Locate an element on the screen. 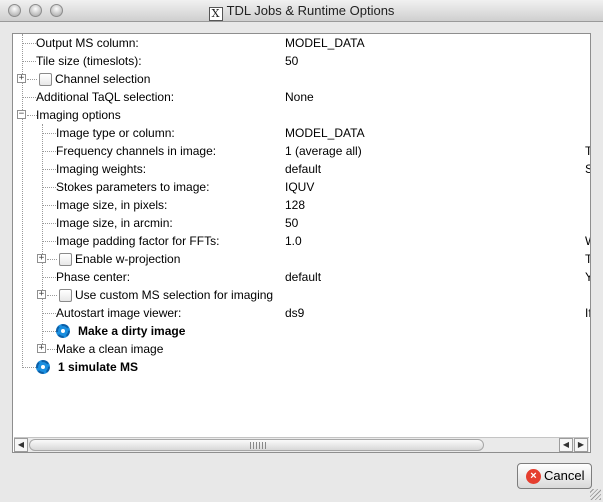 The height and width of the screenshot is (502, 603). row-label: Phase center: is located at coordinates (93, 277).